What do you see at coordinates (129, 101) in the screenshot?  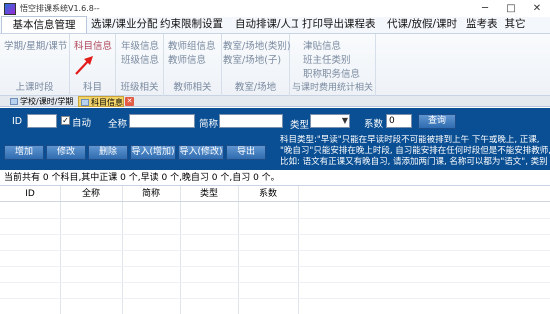 I see `tab-close-icon: ✕` at bounding box center [129, 101].